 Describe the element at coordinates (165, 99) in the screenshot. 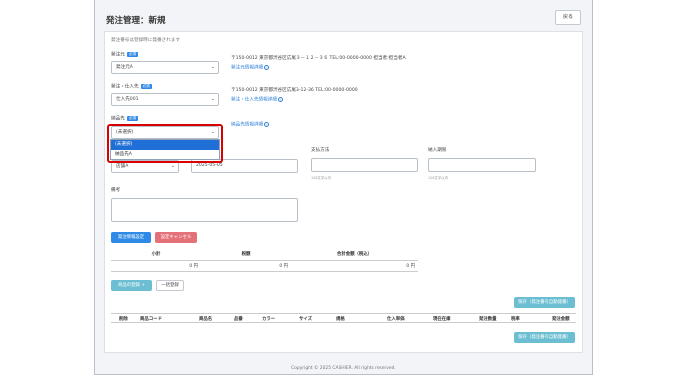

I see `supplier-select: 仕入先001 ⌄` at that location.